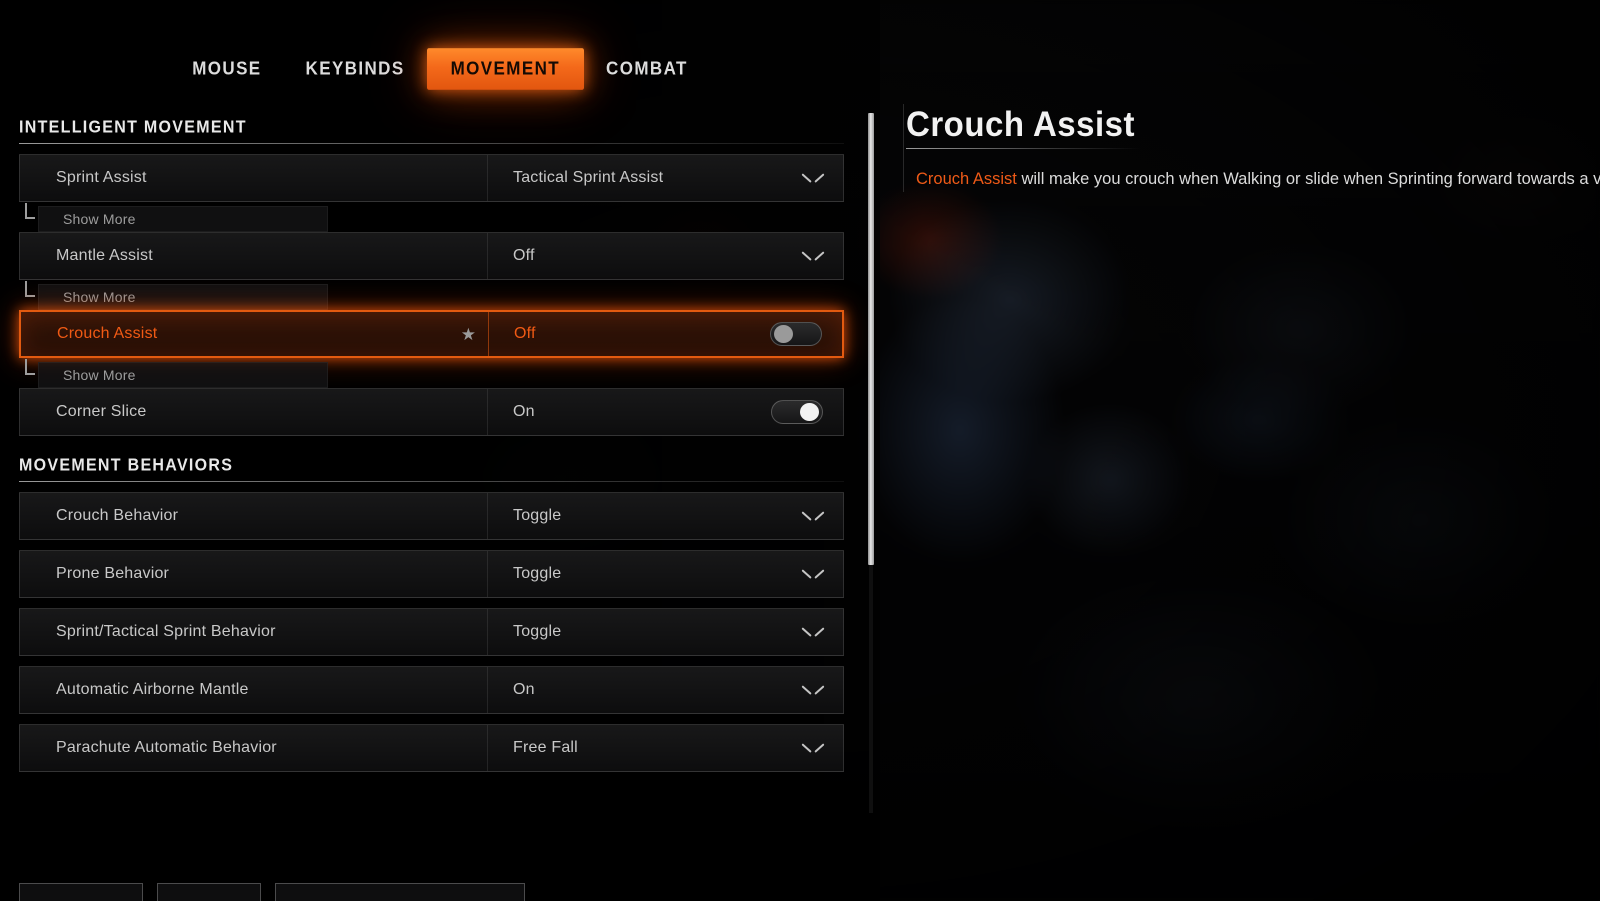 This screenshot has height=901, width=1600. What do you see at coordinates (254, 690) in the screenshot?
I see `setting-label-cell: Automatic Airborne Mantle` at bounding box center [254, 690].